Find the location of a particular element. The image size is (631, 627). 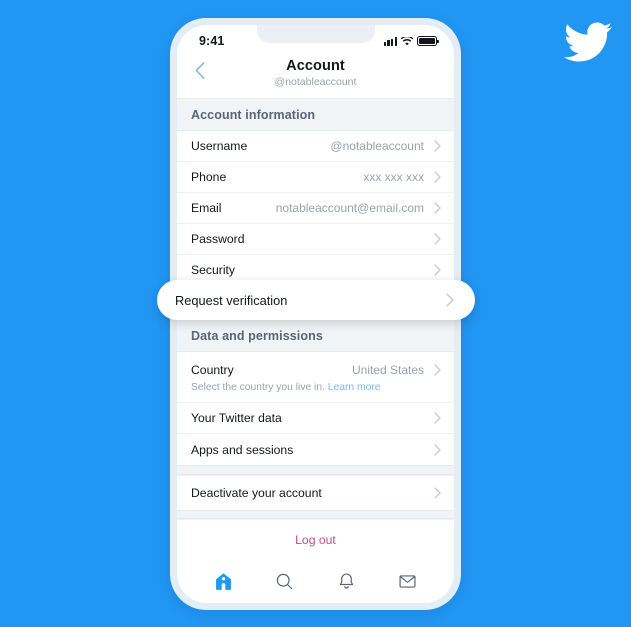

row-label: Username is located at coordinates (219, 146).